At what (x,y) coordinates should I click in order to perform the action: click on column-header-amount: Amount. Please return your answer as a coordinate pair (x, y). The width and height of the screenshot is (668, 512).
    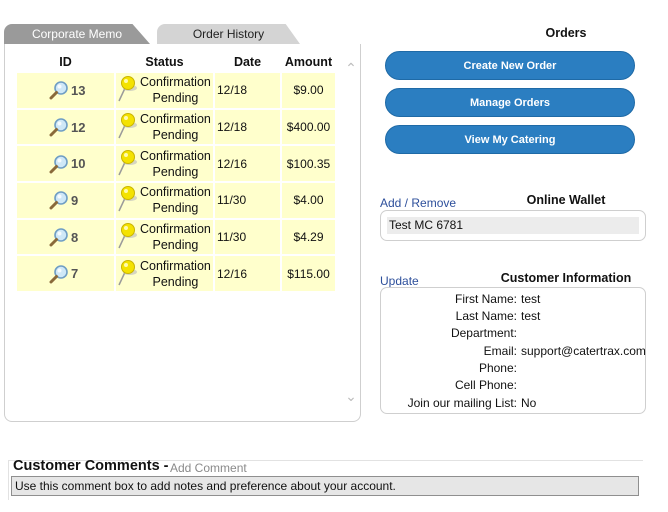
    Looking at the image, I should click on (308, 61).